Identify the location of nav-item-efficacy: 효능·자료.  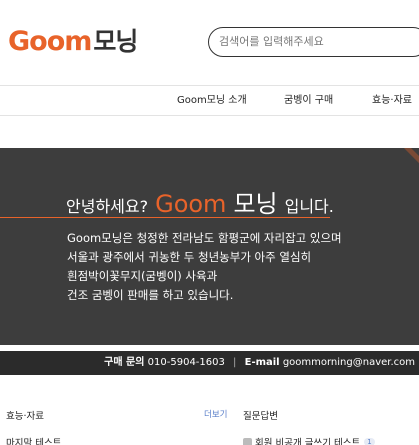
(392, 100).